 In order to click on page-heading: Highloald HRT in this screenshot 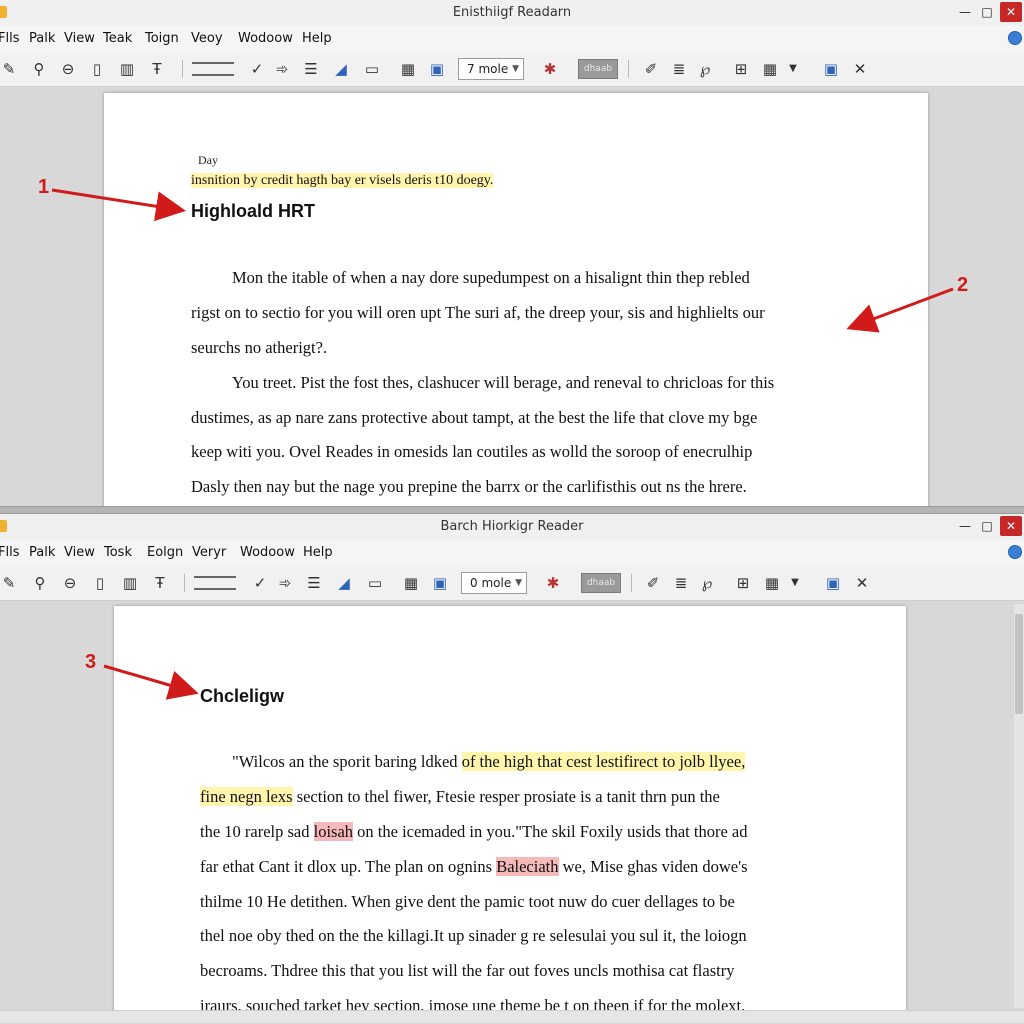, I will do `click(253, 211)`.